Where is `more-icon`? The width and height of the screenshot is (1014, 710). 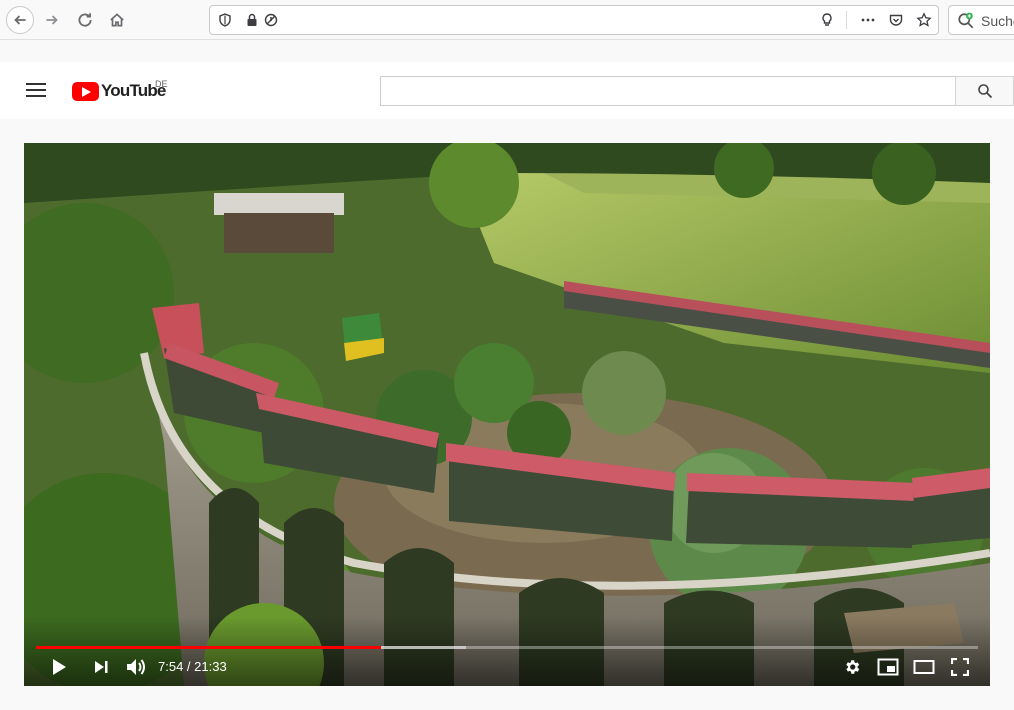 more-icon is located at coordinates (868, 20).